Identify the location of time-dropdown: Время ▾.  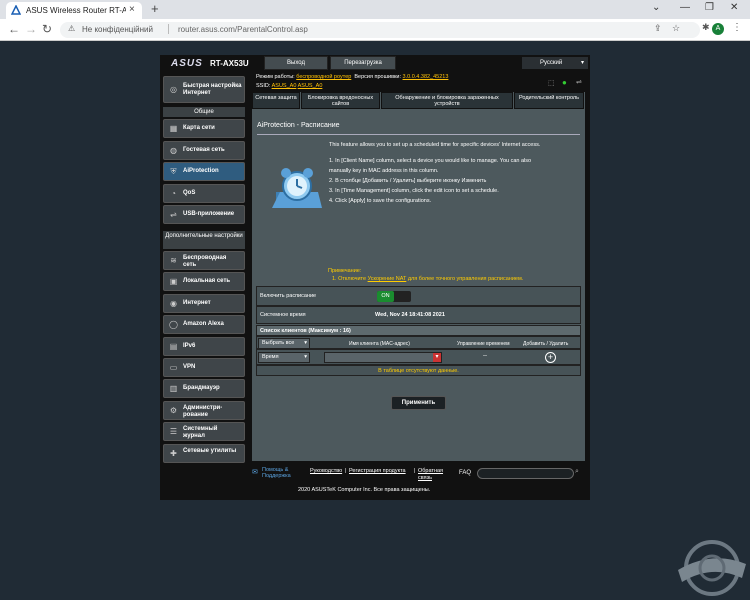
(284, 357).